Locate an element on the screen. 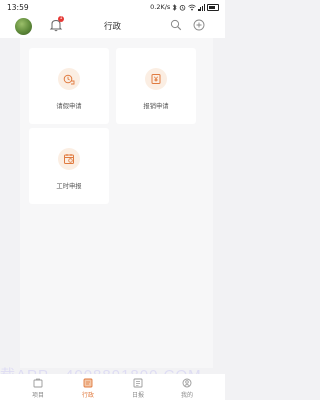  tab-daily-report: 日报 is located at coordinates (138, 387).